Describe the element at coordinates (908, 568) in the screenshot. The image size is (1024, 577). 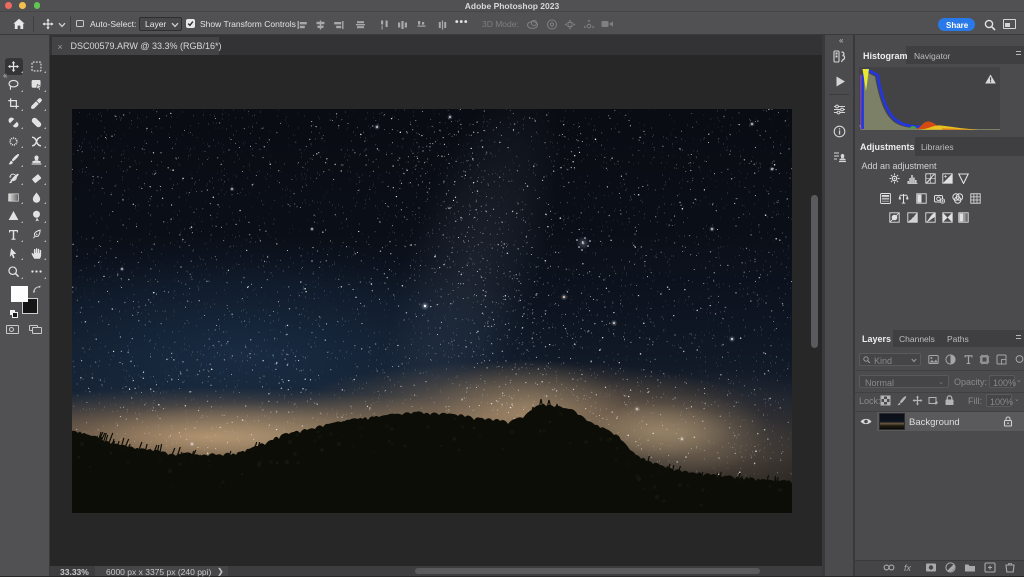
I see `svg-text: fx` at that location.